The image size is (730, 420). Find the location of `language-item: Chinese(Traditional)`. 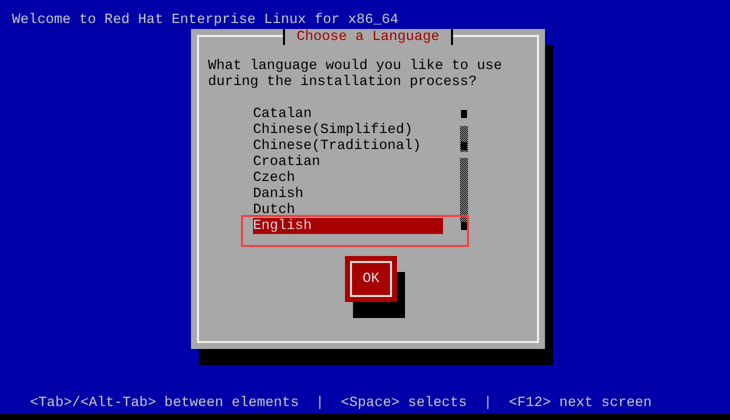

language-item: Chinese(Traditional) is located at coordinates (348, 146).